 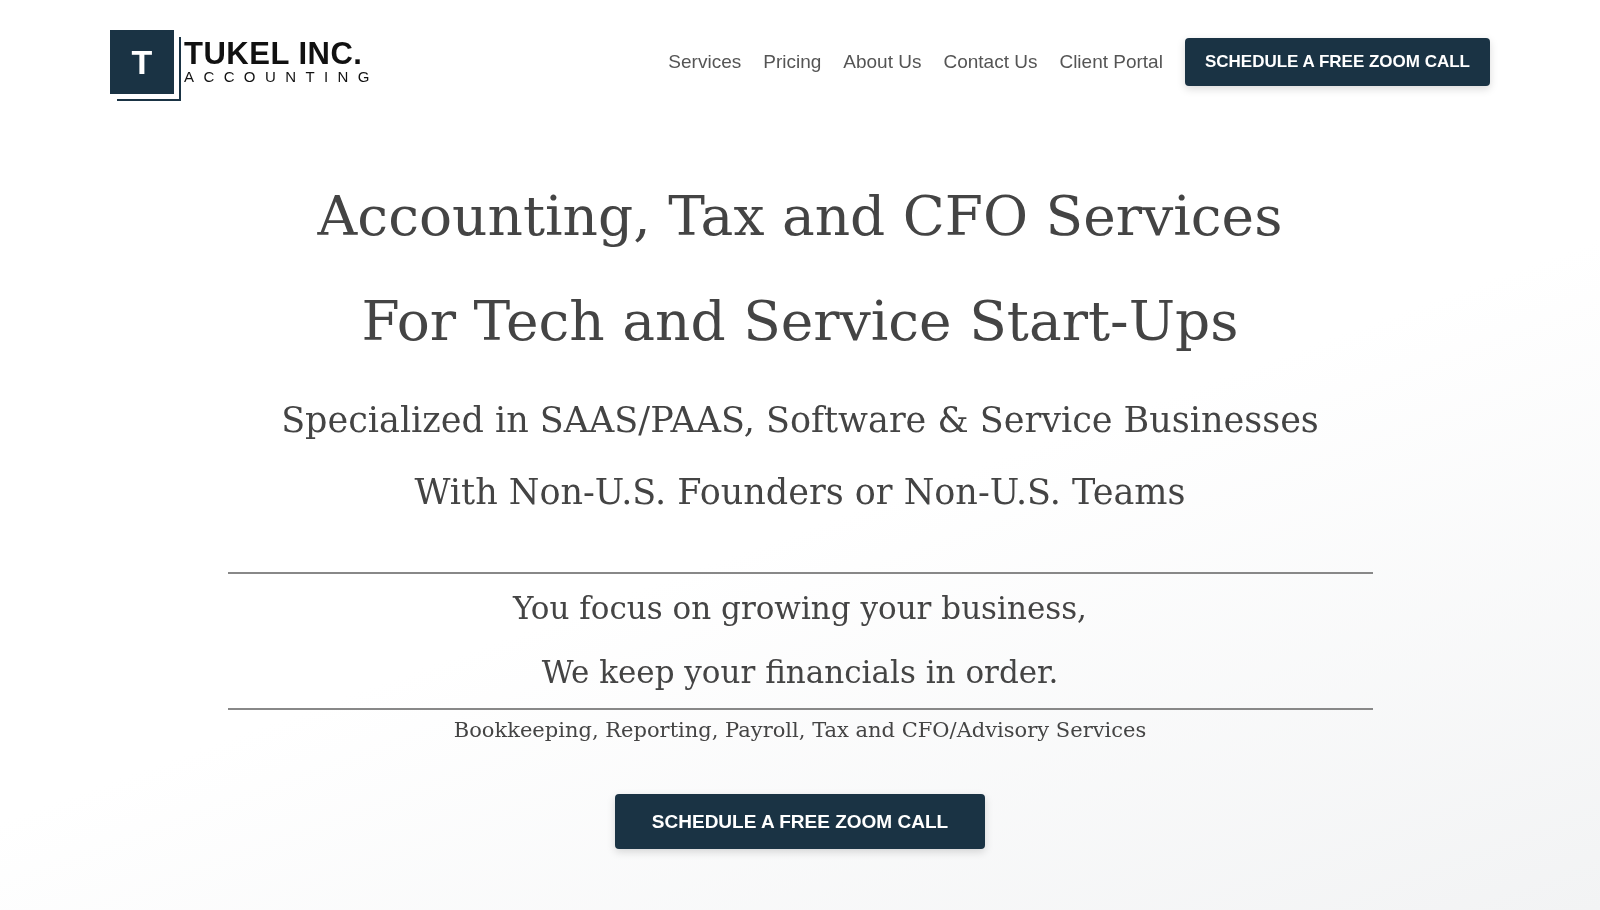 I want to click on tagline: You focus on growing your business,, so click(x=800, y=608).